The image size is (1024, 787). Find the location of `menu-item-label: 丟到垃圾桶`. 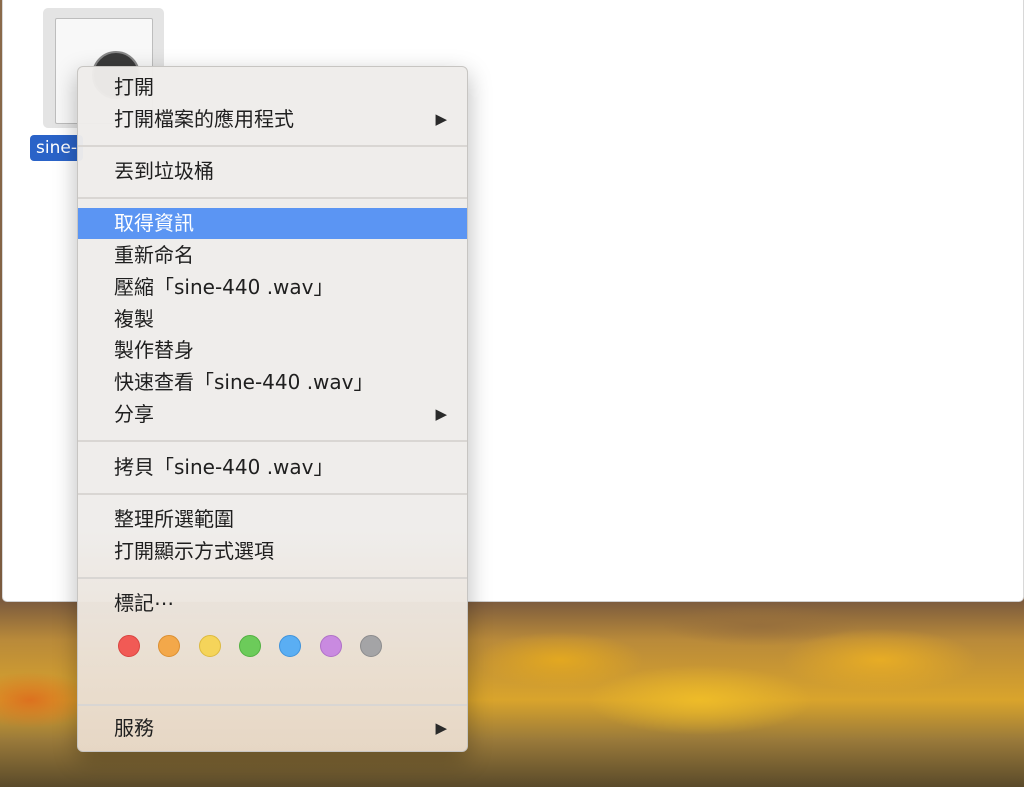

menu-item-label: 丟到垃圾桶 is located at coordinates (164, 171).